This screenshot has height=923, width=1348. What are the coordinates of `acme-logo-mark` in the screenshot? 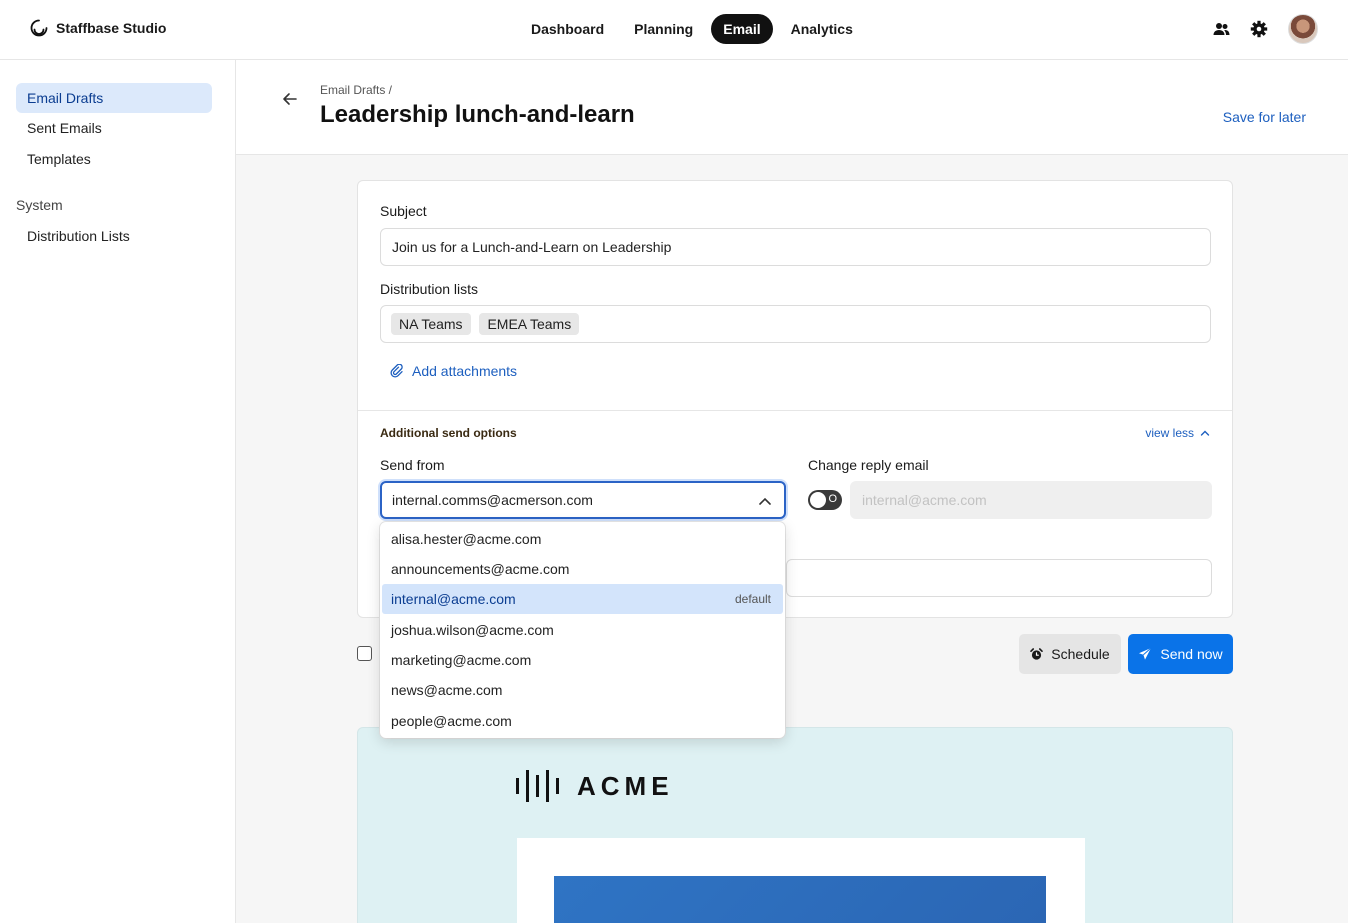 It's located at (537, 786).